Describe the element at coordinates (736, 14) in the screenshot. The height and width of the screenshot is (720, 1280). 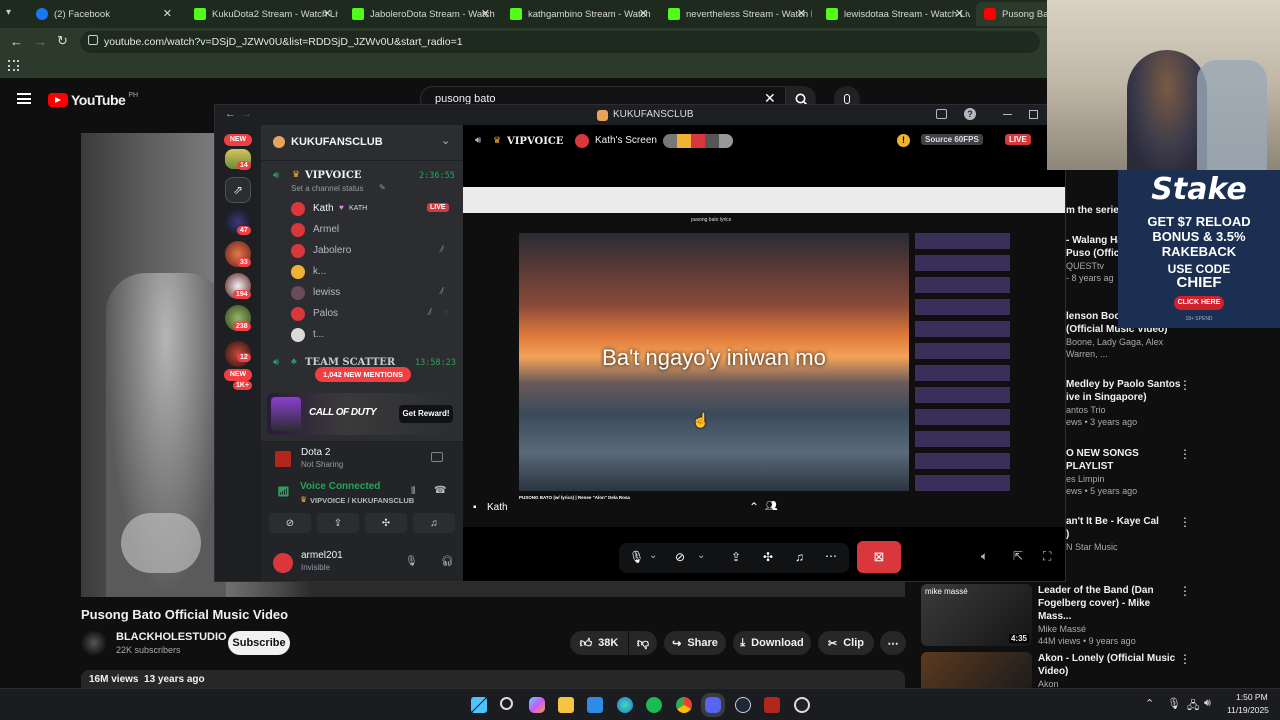
I see `tab-nevertheless: nevertheless Stream - Watch Li ✕` at that location.